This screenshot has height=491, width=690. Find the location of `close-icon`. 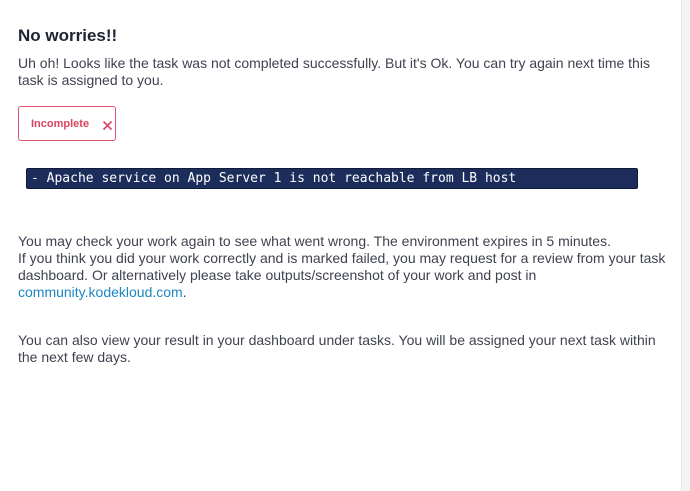

close-icon is located at coordinates (107, 124).